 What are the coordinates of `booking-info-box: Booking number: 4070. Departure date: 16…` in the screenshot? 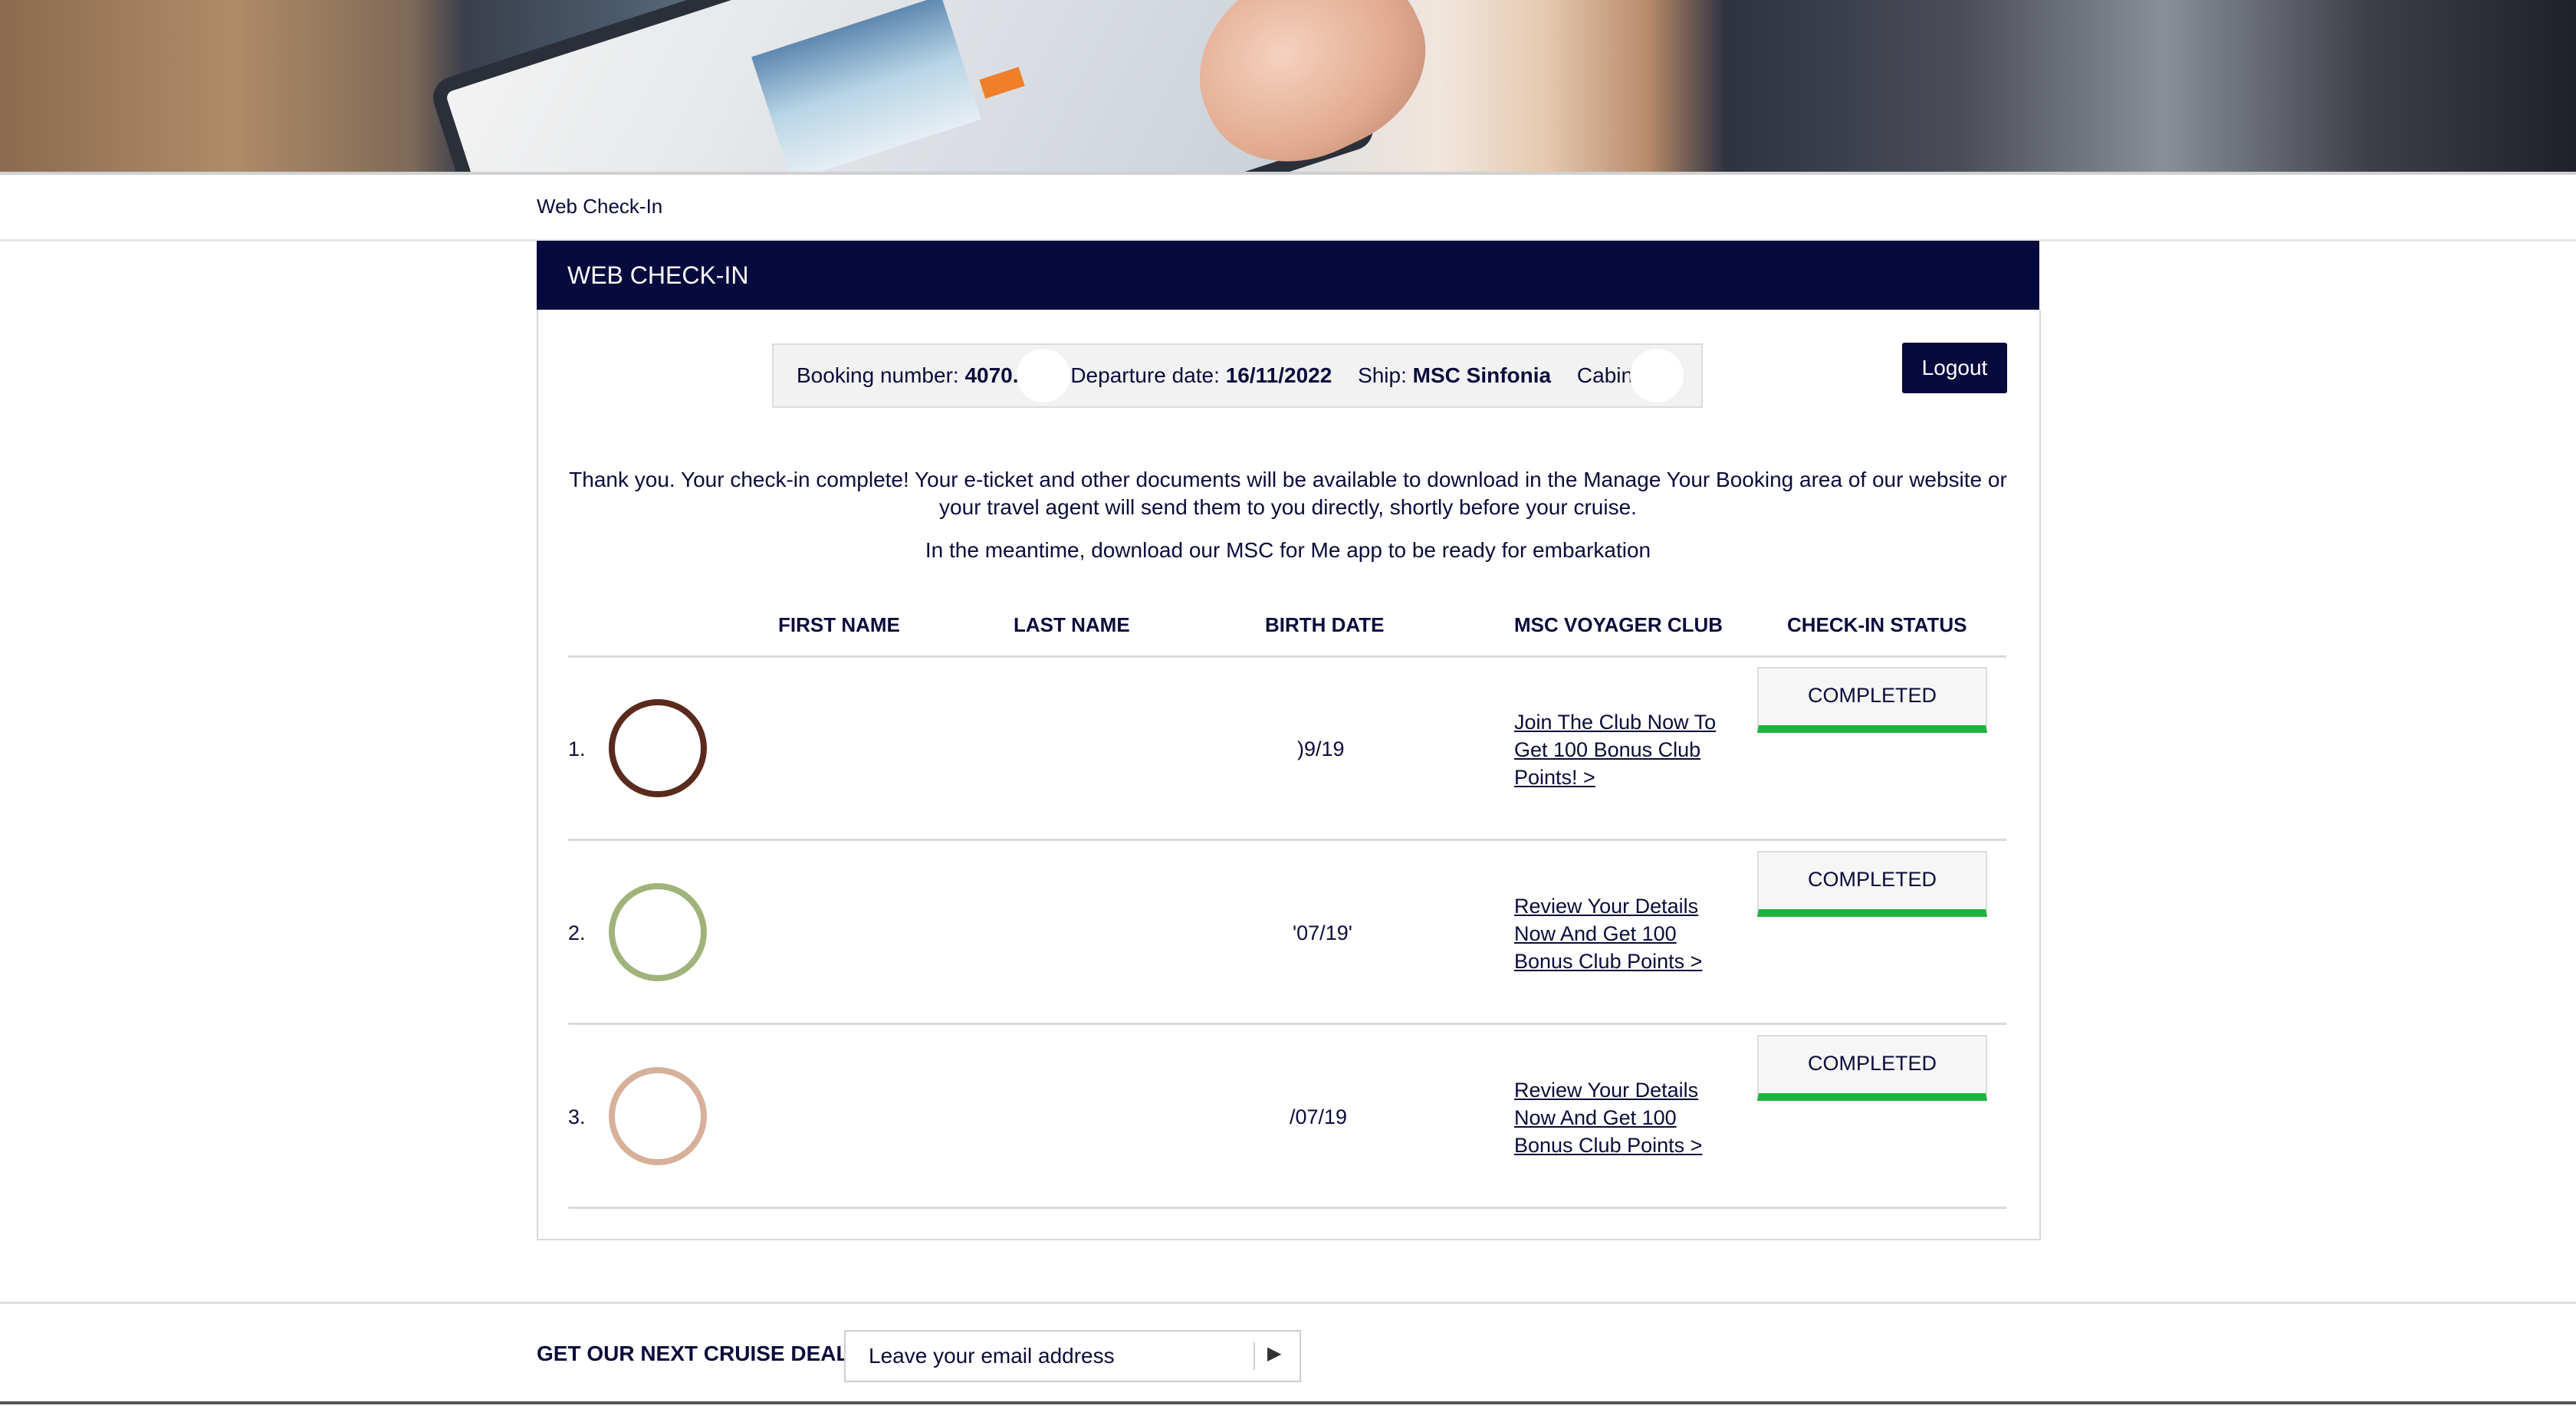 It's located at (1238, 375).